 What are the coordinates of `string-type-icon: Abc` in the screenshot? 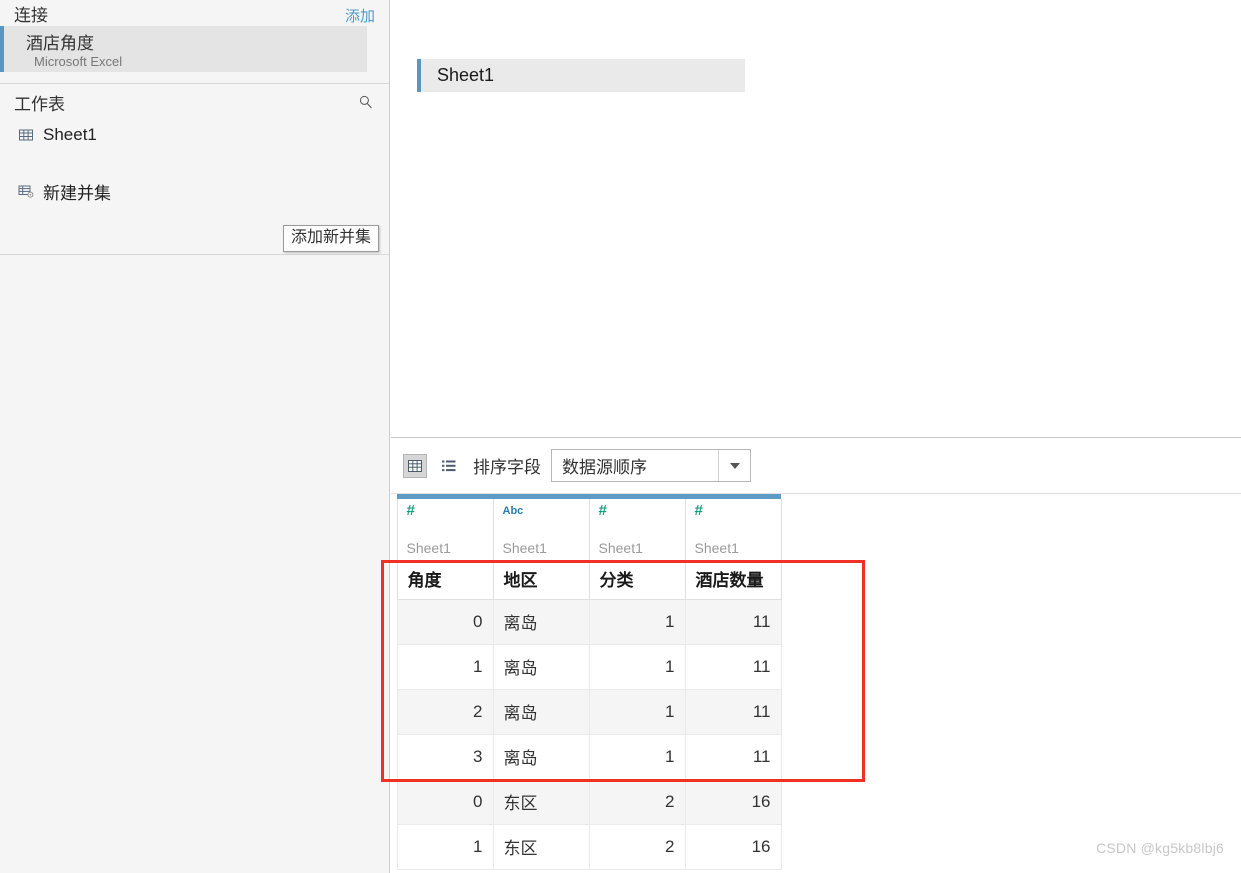 It's located at (513, 511).